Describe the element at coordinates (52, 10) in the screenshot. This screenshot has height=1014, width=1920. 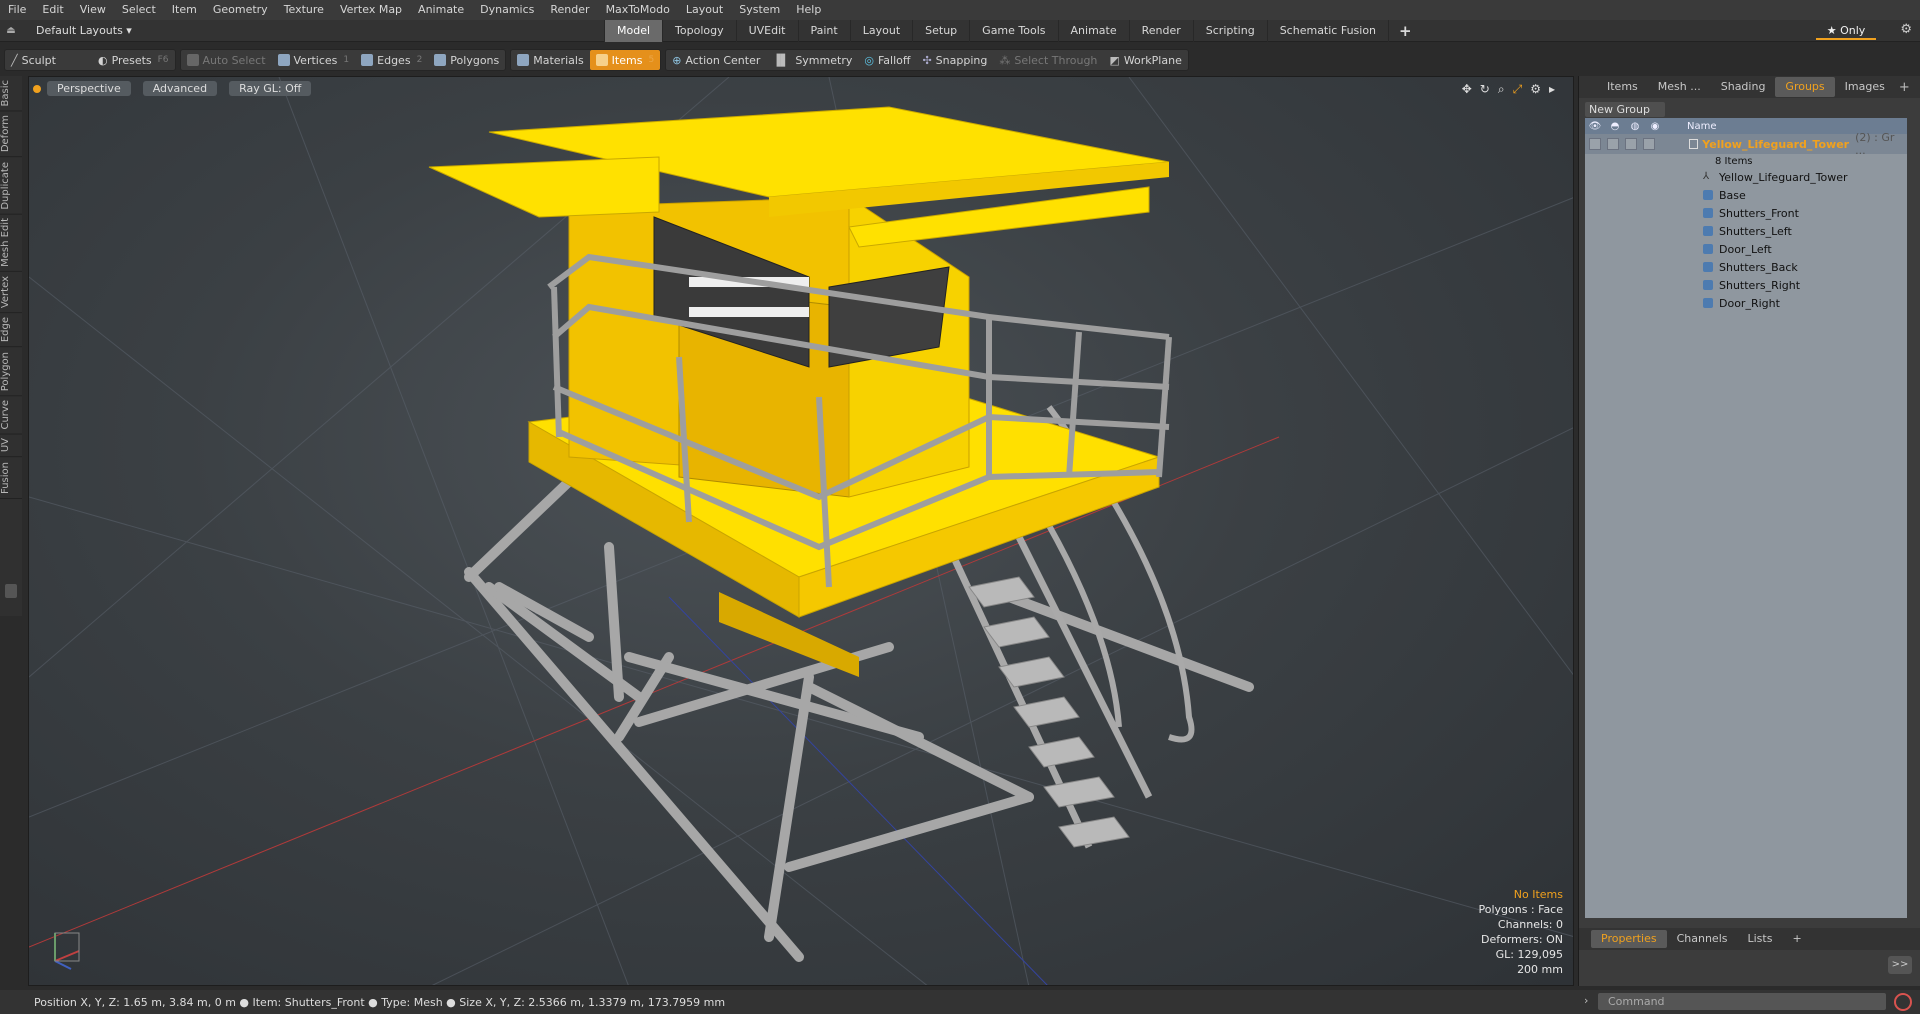
I see `menu-item-edit: Edit` at that location.